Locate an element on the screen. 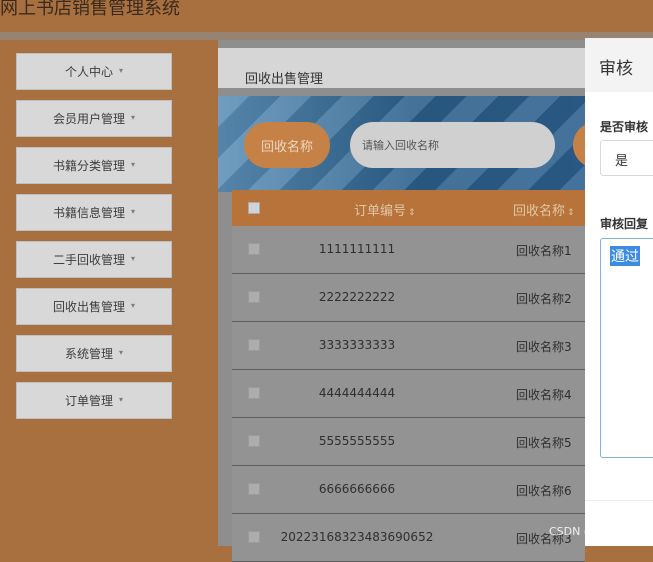 Image resolution: width=653 pixels, height=562 pixels. search-banner: 回收名称 is located at coordinates (401, 144).